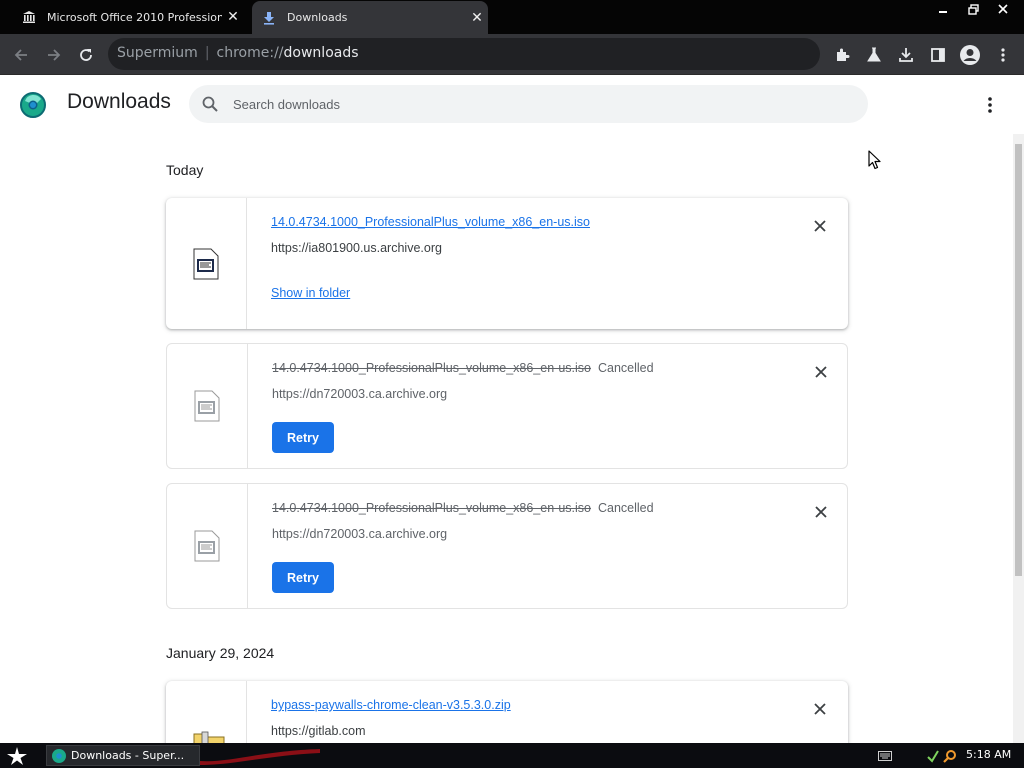 Image resolution: width=1024 pixels, height=768 pixels. What do you see at coordinates (933, 755) in the screenshot?
I see `network-icon` at bounding box center [933, 755].